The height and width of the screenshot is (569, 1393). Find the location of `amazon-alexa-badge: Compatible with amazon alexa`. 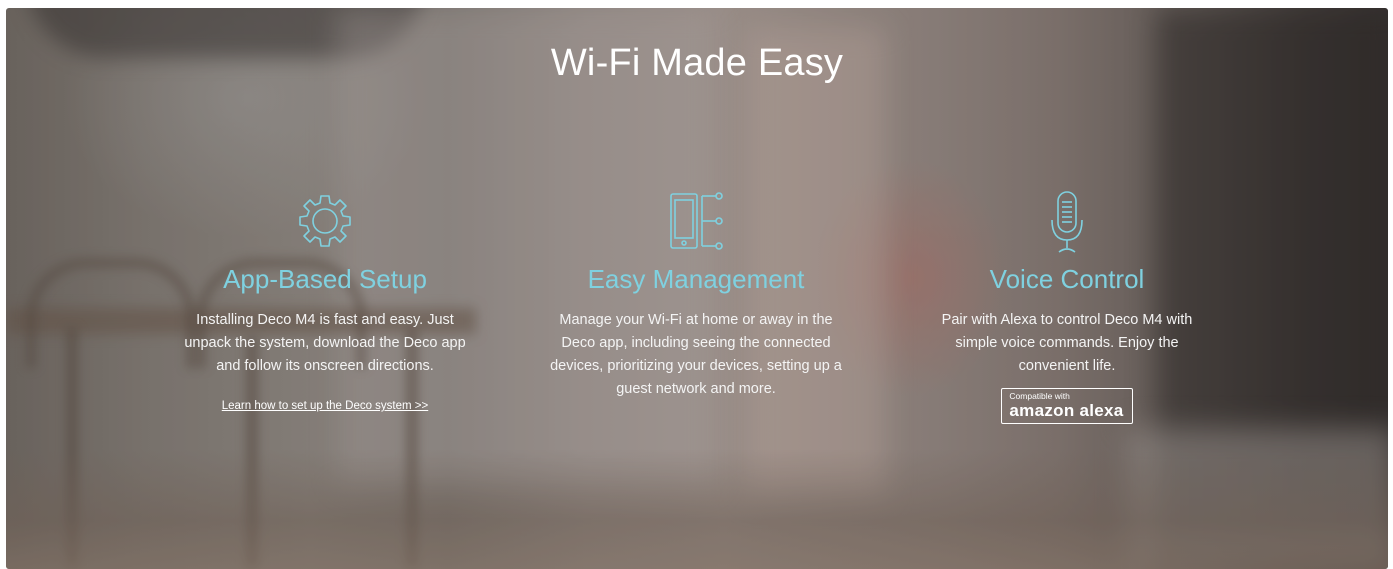

amazon-alexa-badge: Compatible with amazon alexa is located at coordinates (1067, 406).